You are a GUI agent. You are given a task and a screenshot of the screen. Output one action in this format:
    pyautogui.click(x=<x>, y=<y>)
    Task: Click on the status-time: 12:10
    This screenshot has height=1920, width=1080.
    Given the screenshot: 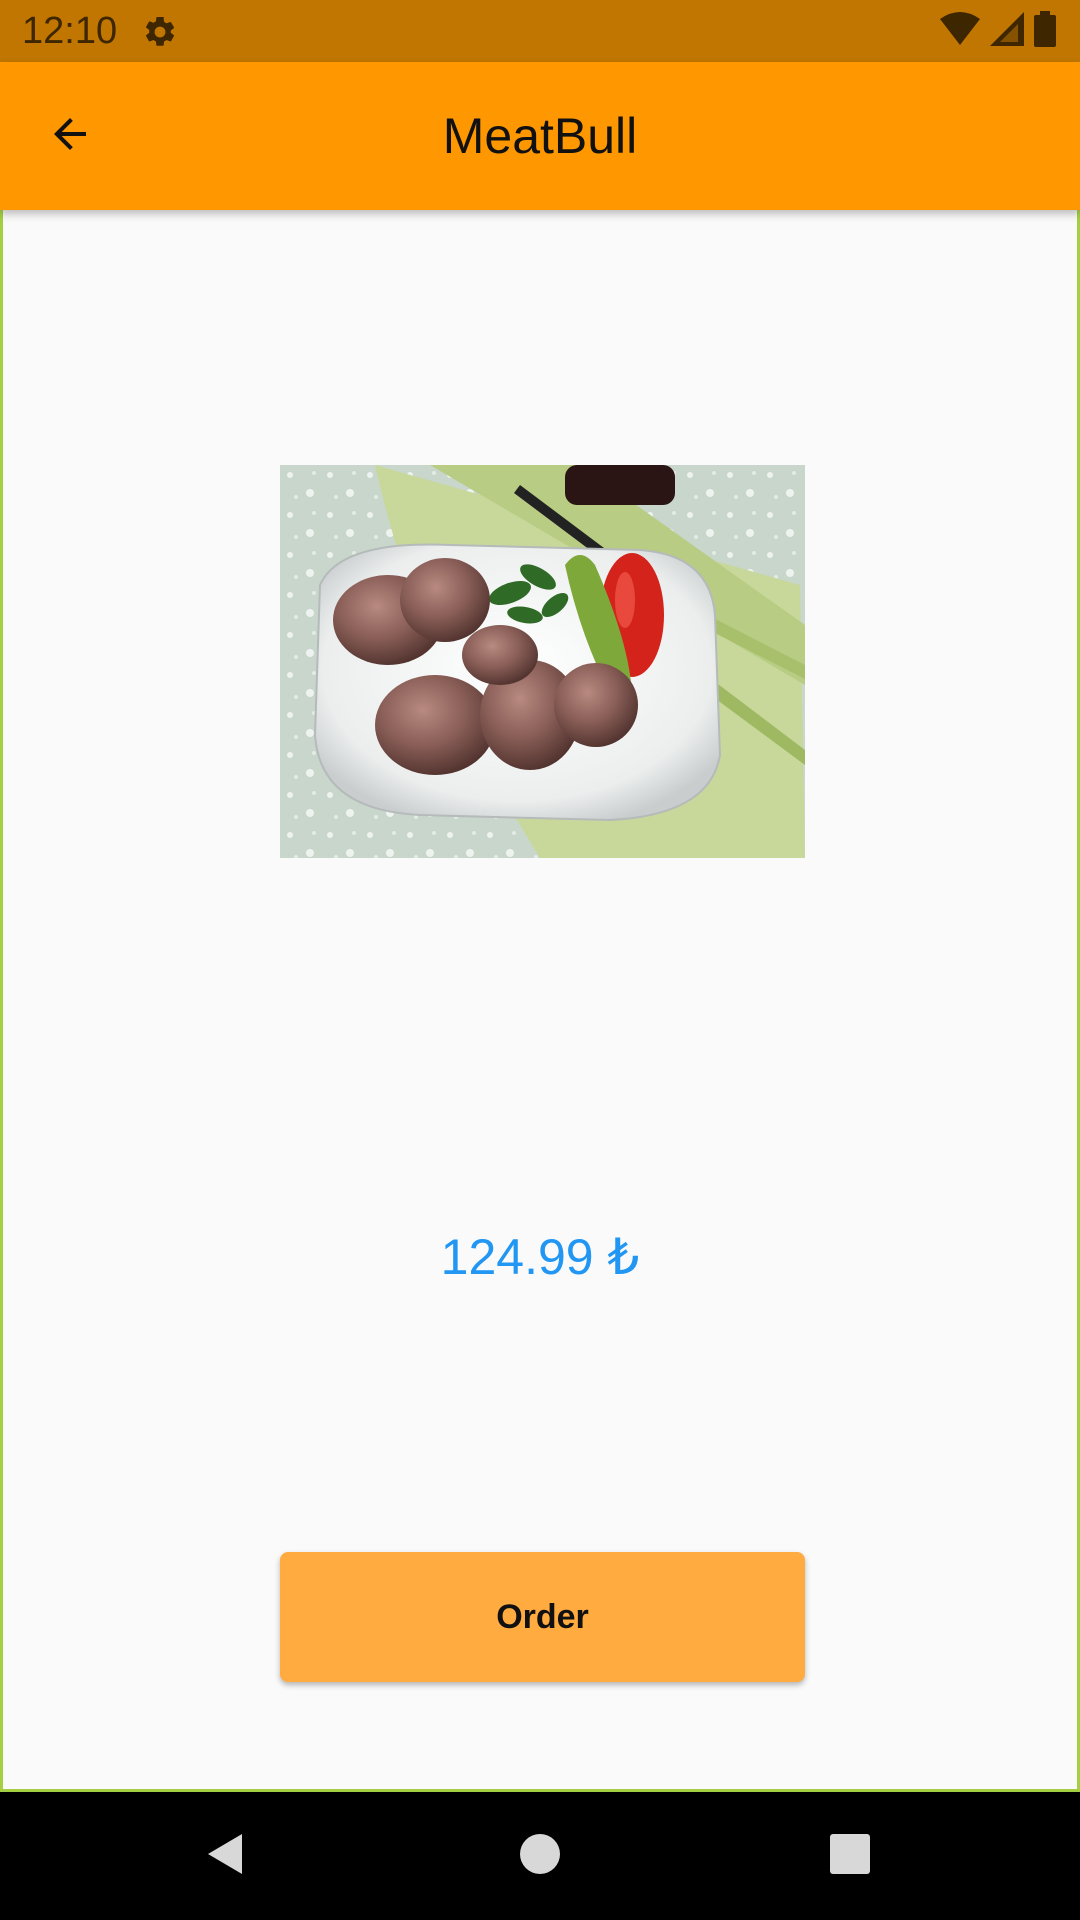 What is the action you would take?
    pyautogui.click(x=70, y=31)
    